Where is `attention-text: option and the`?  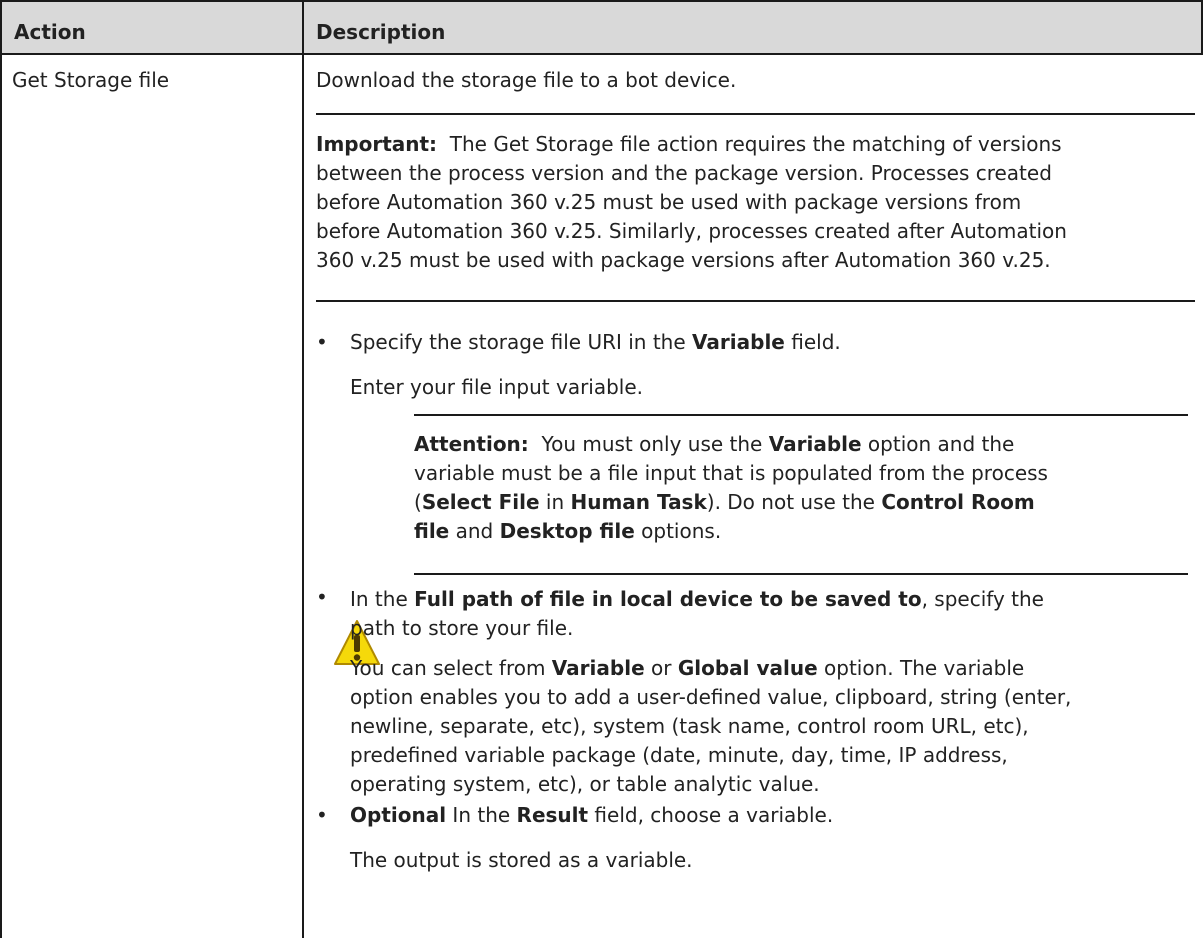 attention-text: option and the is located at coordinates (938, 444).